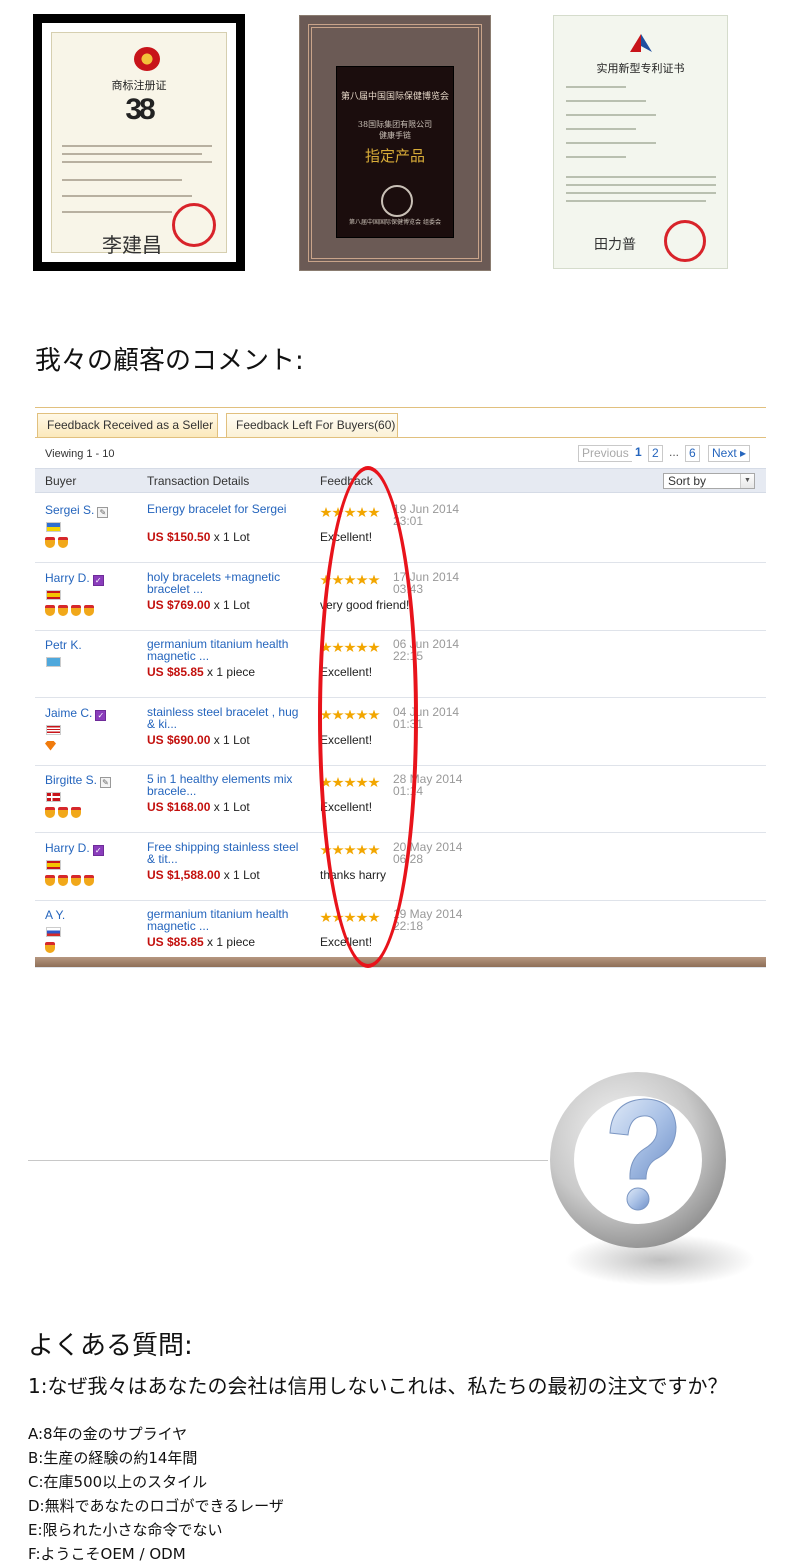  I want to click on feedback-highlight-ellipse, so click(368, 717).